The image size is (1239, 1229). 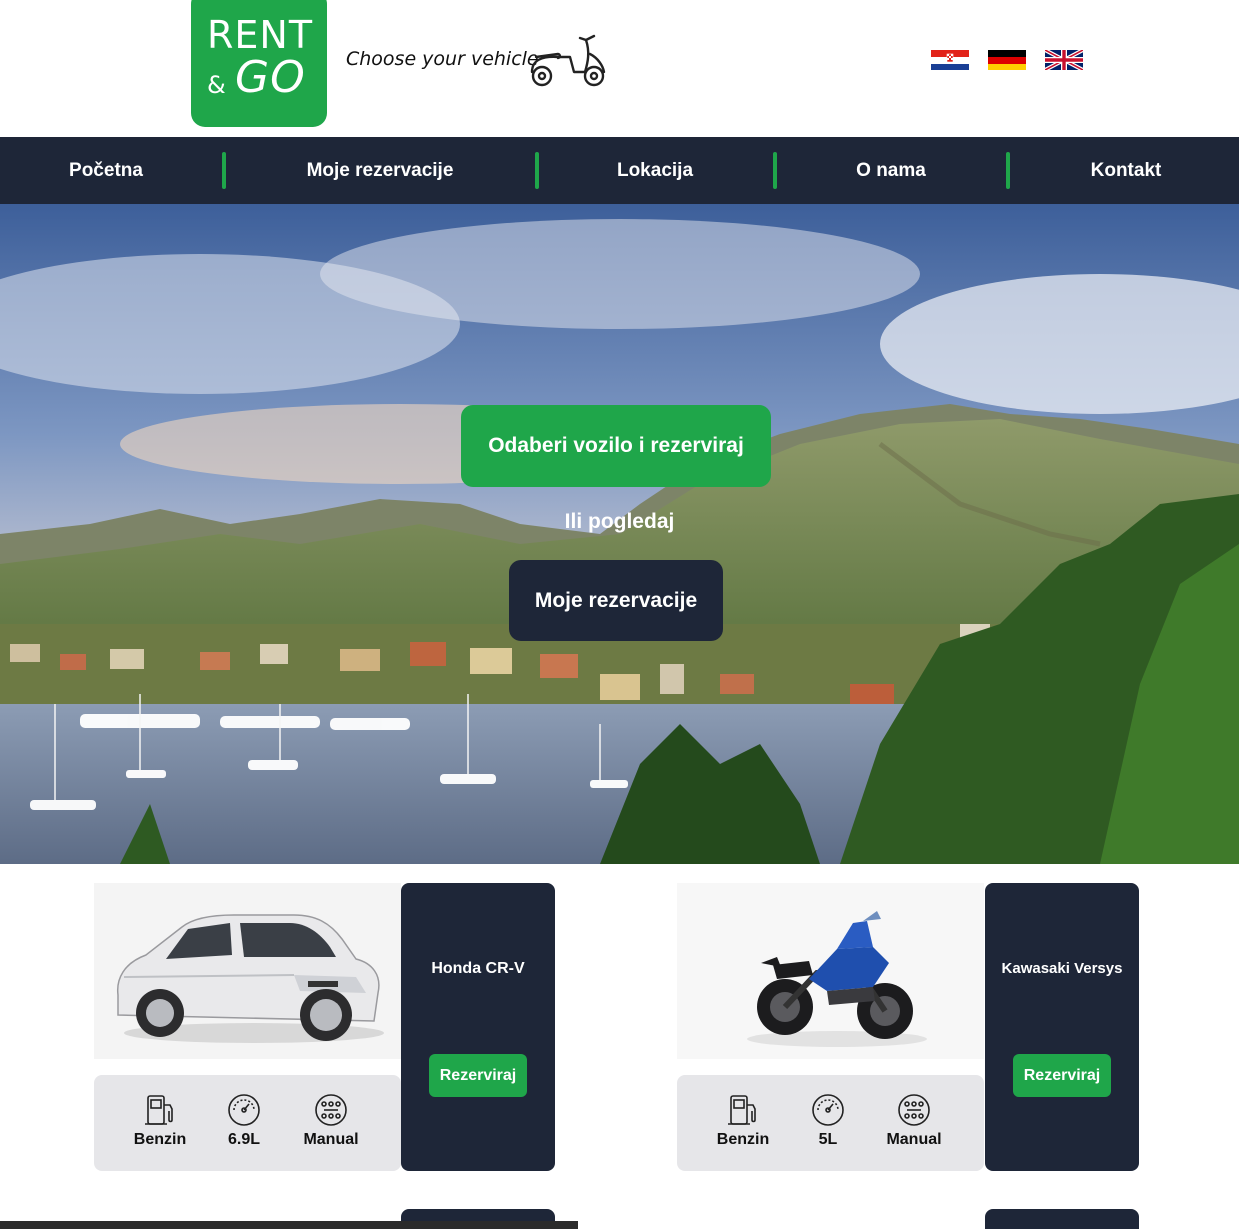 I want to click on nav-item-location: Lokacija, so click(x=655, y=170).